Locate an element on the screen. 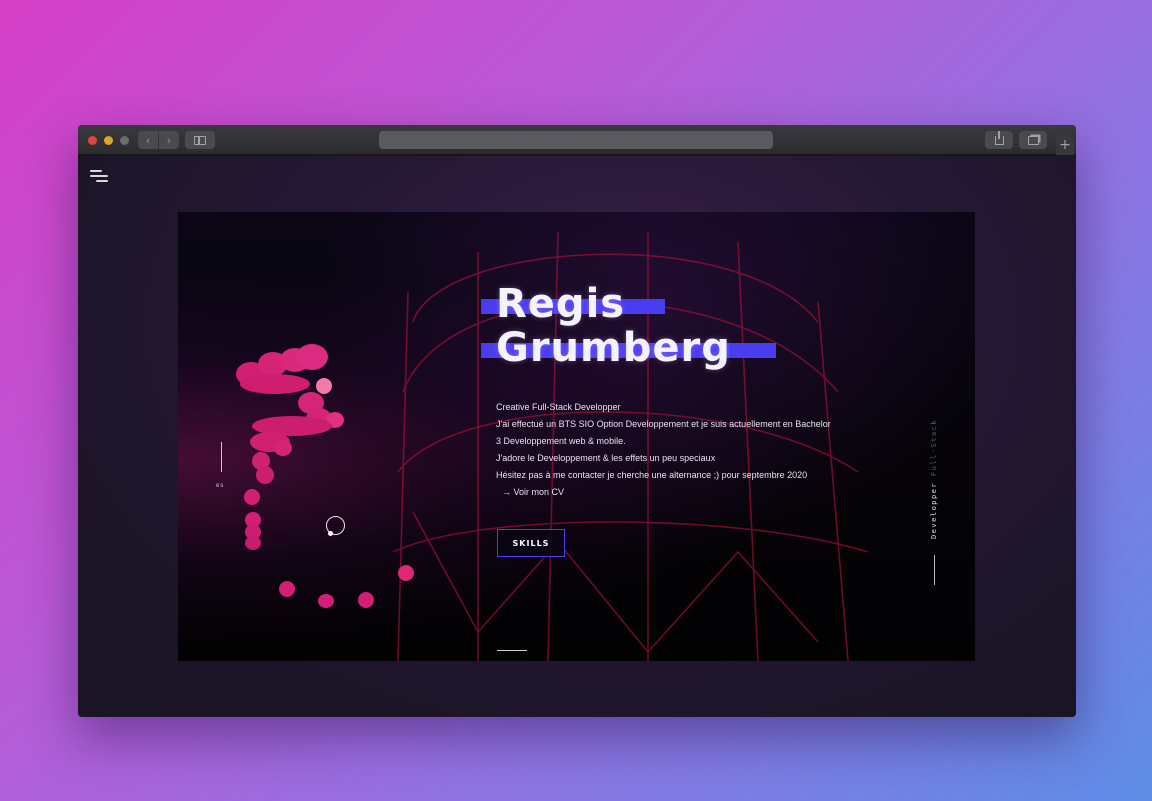  share-icon is located at coordinates (999, 137).